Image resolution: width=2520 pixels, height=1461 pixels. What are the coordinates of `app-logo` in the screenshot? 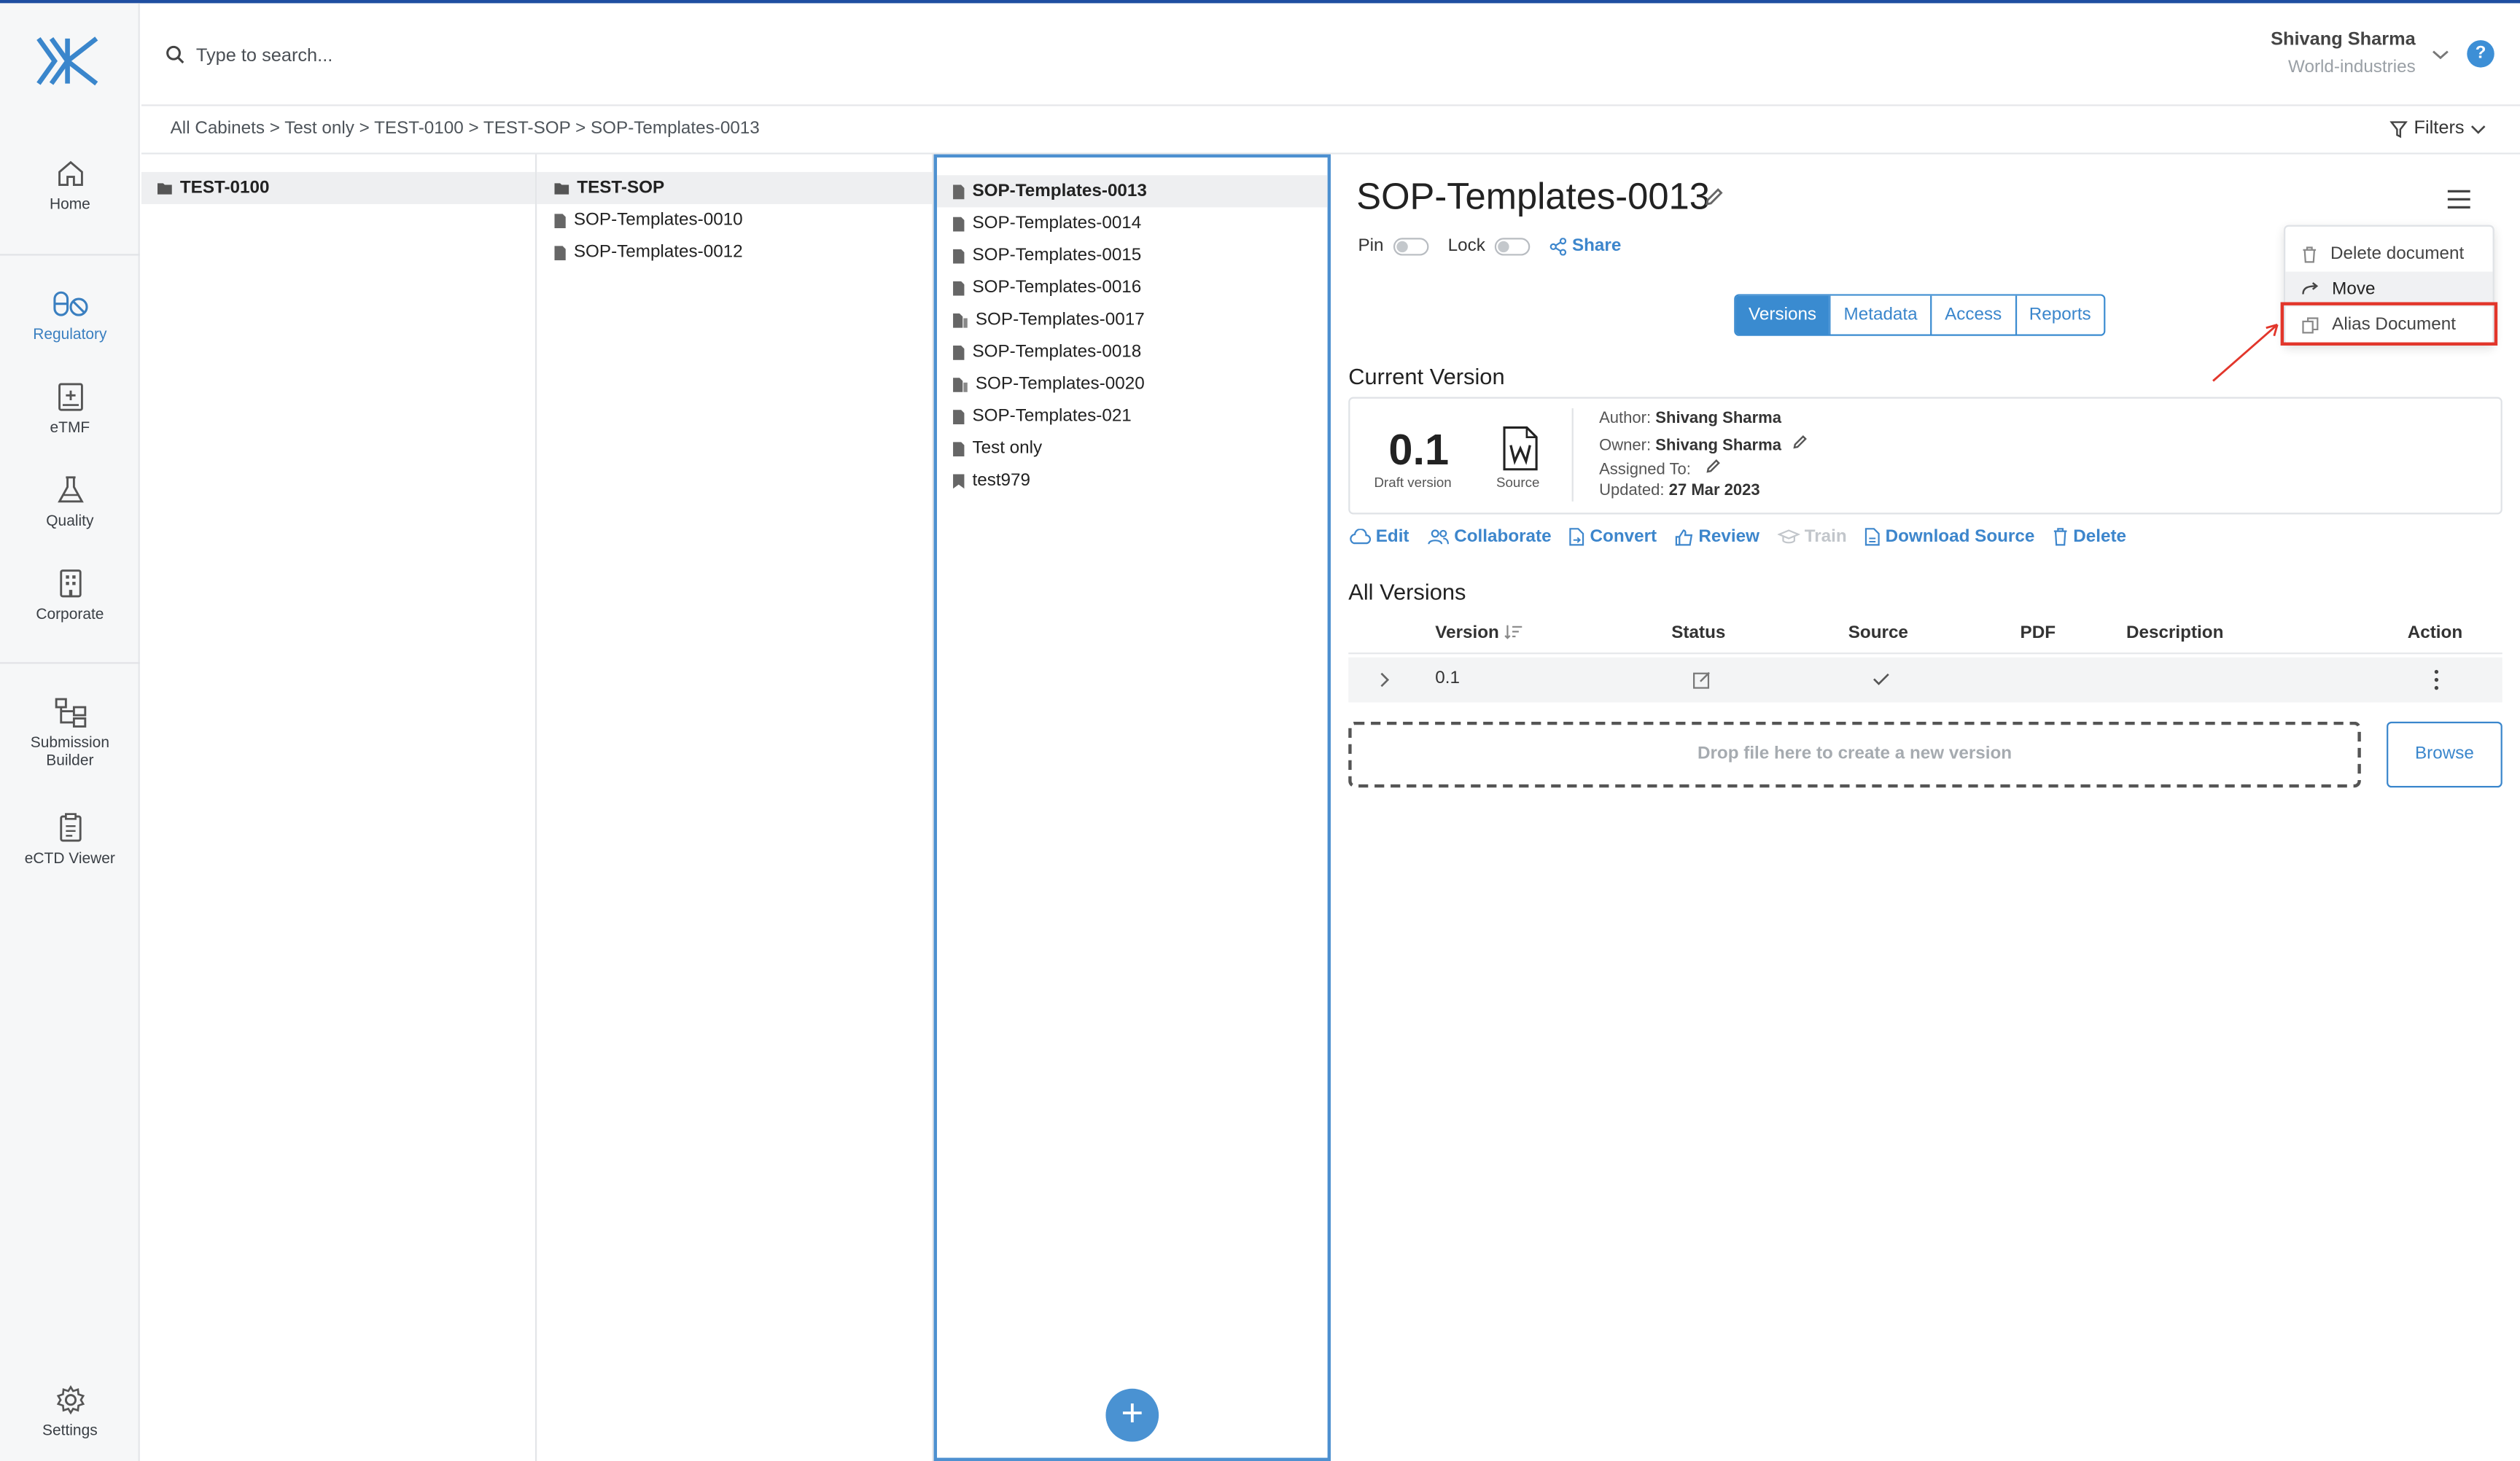 It's located at (70, 61).